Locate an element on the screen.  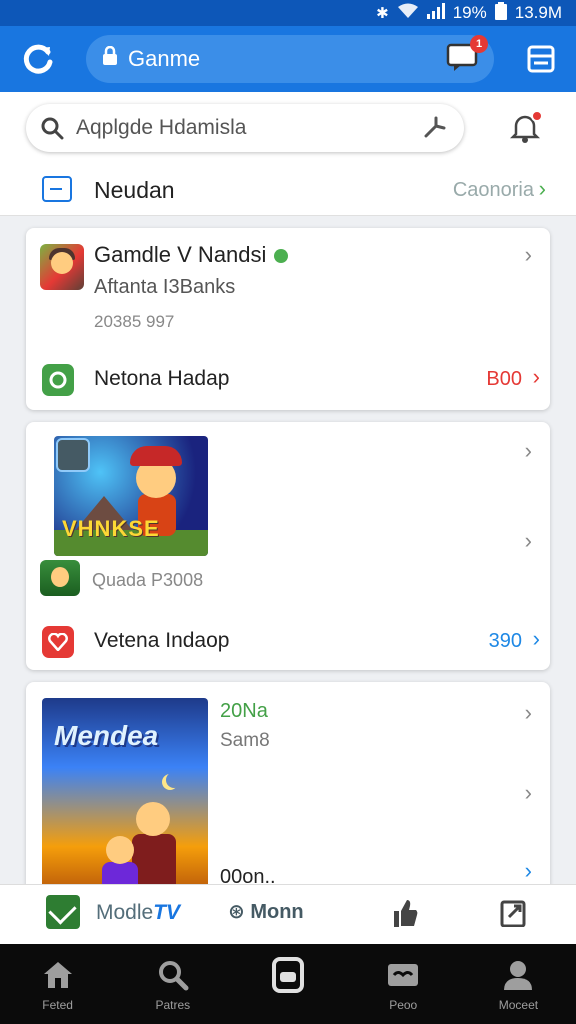
list-icon is located at coordinates (541, 59).